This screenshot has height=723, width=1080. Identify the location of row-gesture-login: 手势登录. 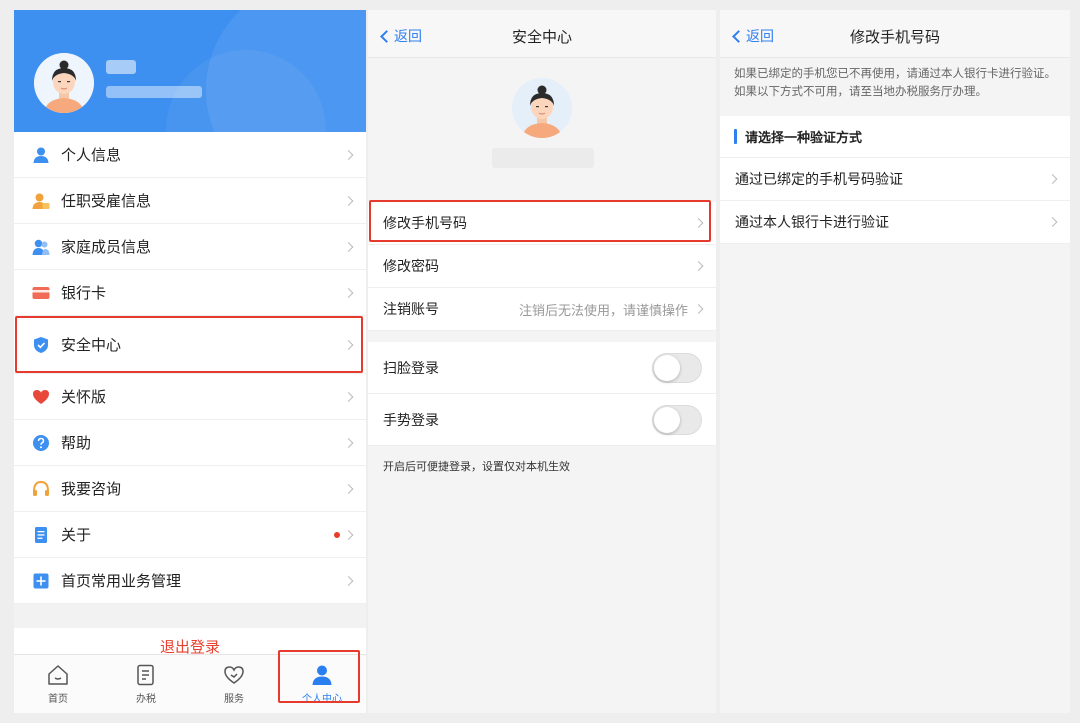
(542, 420).